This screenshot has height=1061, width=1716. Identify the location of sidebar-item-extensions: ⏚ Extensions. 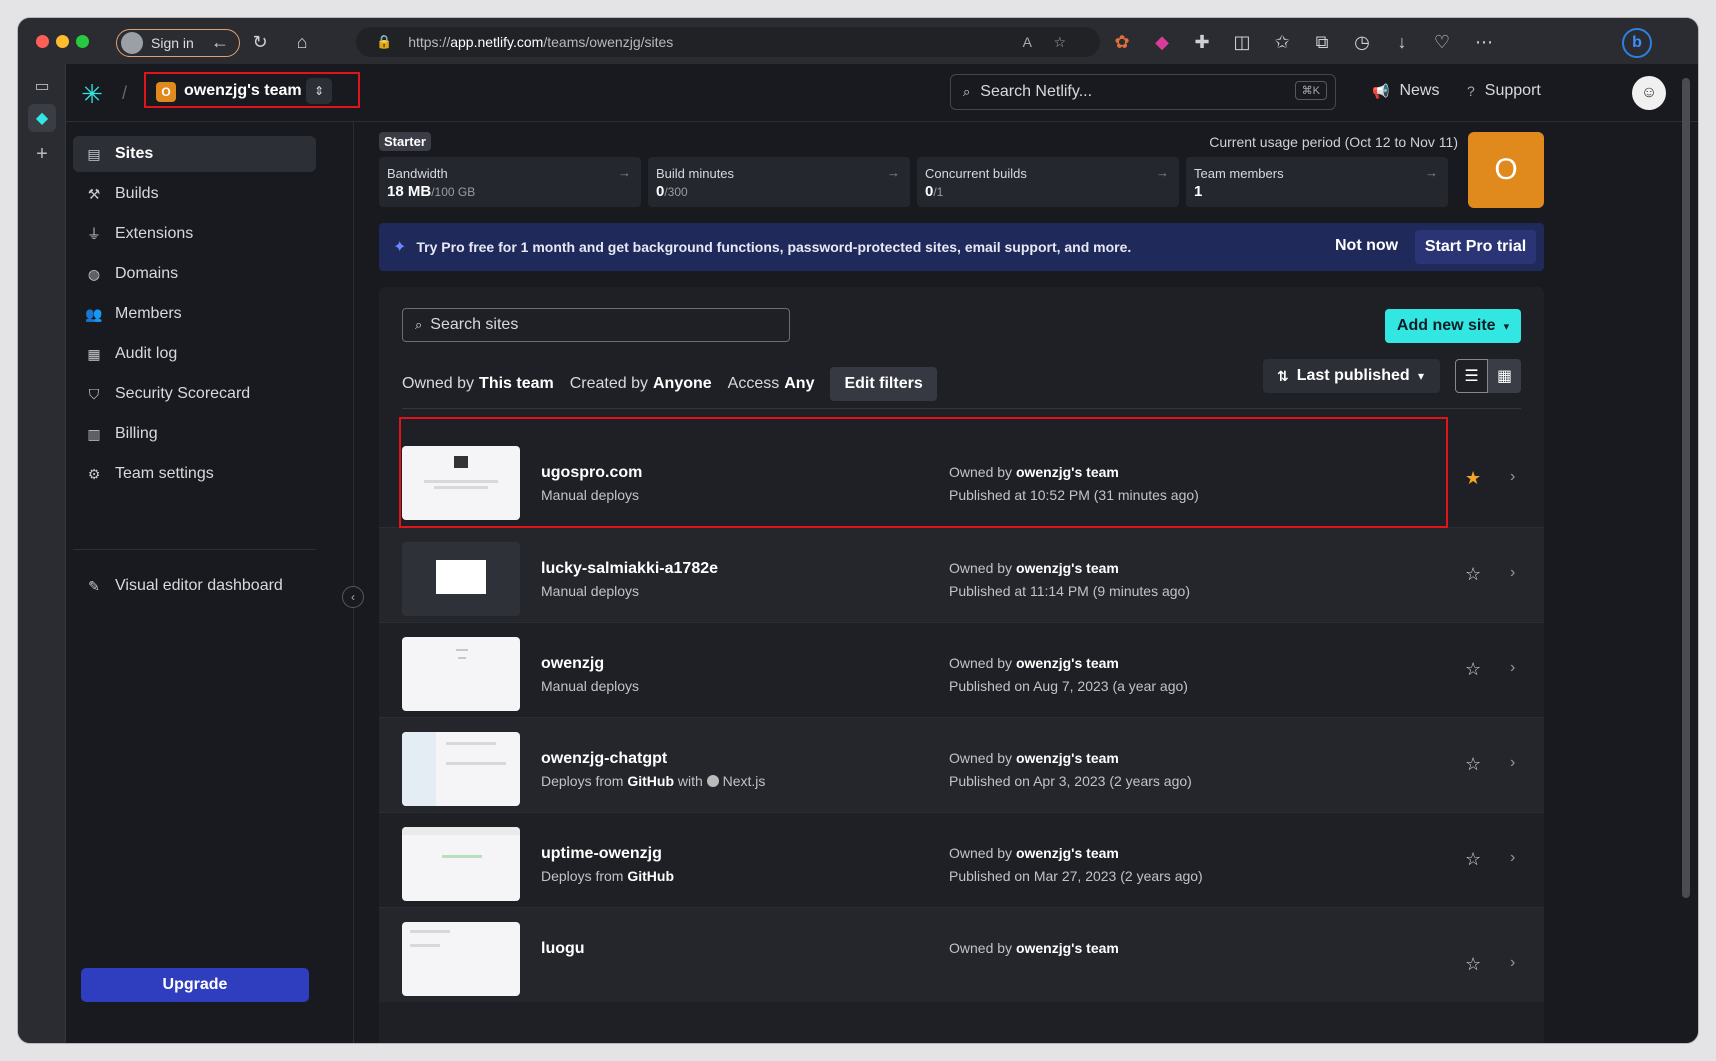
(194, 234).